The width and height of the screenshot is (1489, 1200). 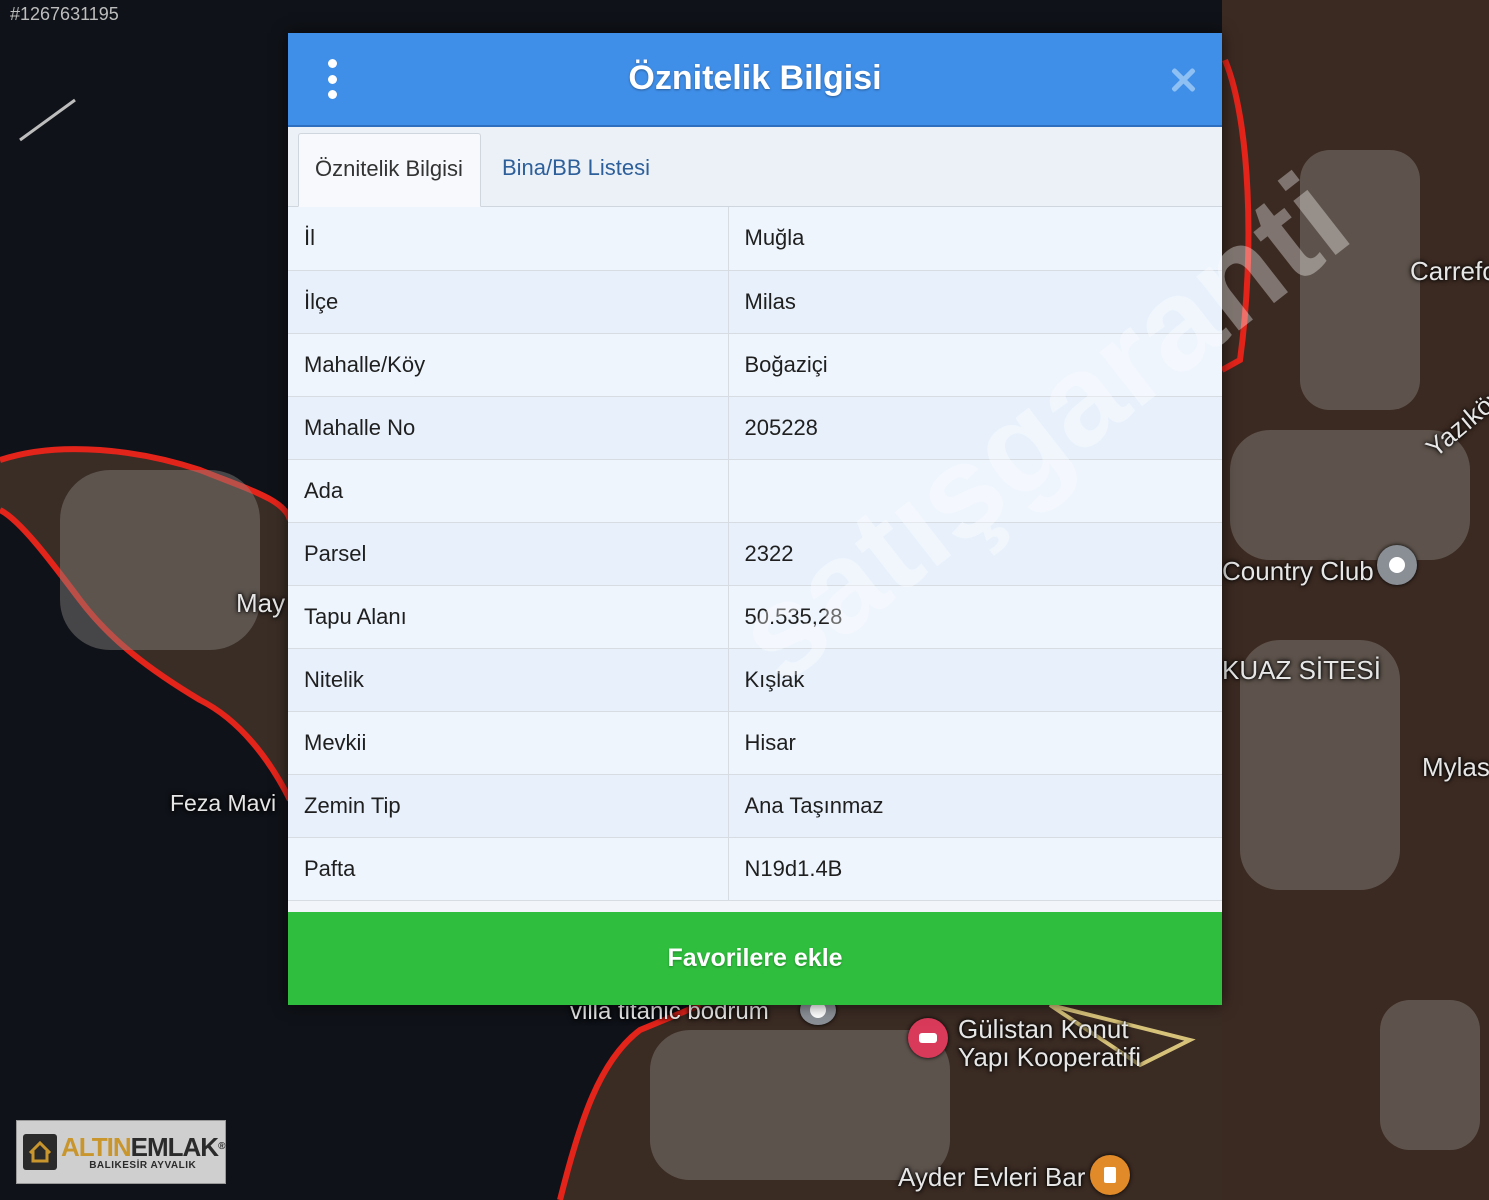 What do you see at coordinates (64, 14) in the screenshot?
I see `image-id-label: #1267631195` at bounding box center [64, 14].